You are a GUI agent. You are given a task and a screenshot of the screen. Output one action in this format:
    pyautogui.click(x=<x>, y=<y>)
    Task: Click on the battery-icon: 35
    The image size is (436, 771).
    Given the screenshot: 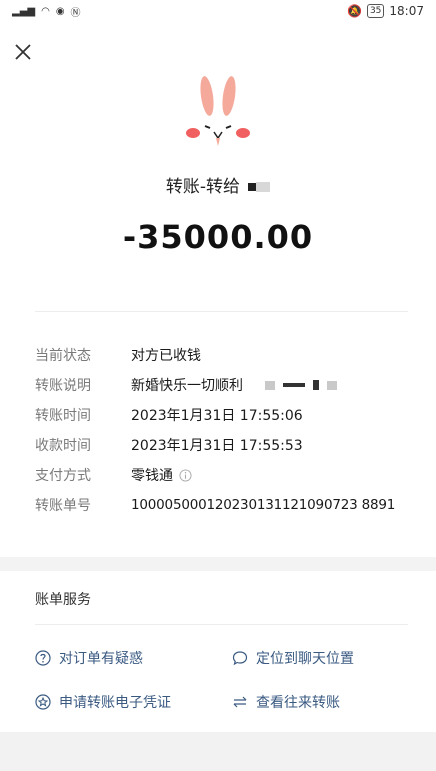 What is the action you would take?
    pyautogui.click(x=375, y=11)
    